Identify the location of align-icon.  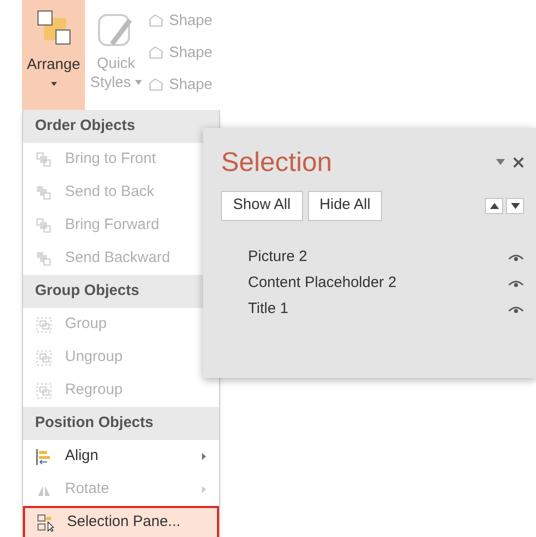
(44, 457).